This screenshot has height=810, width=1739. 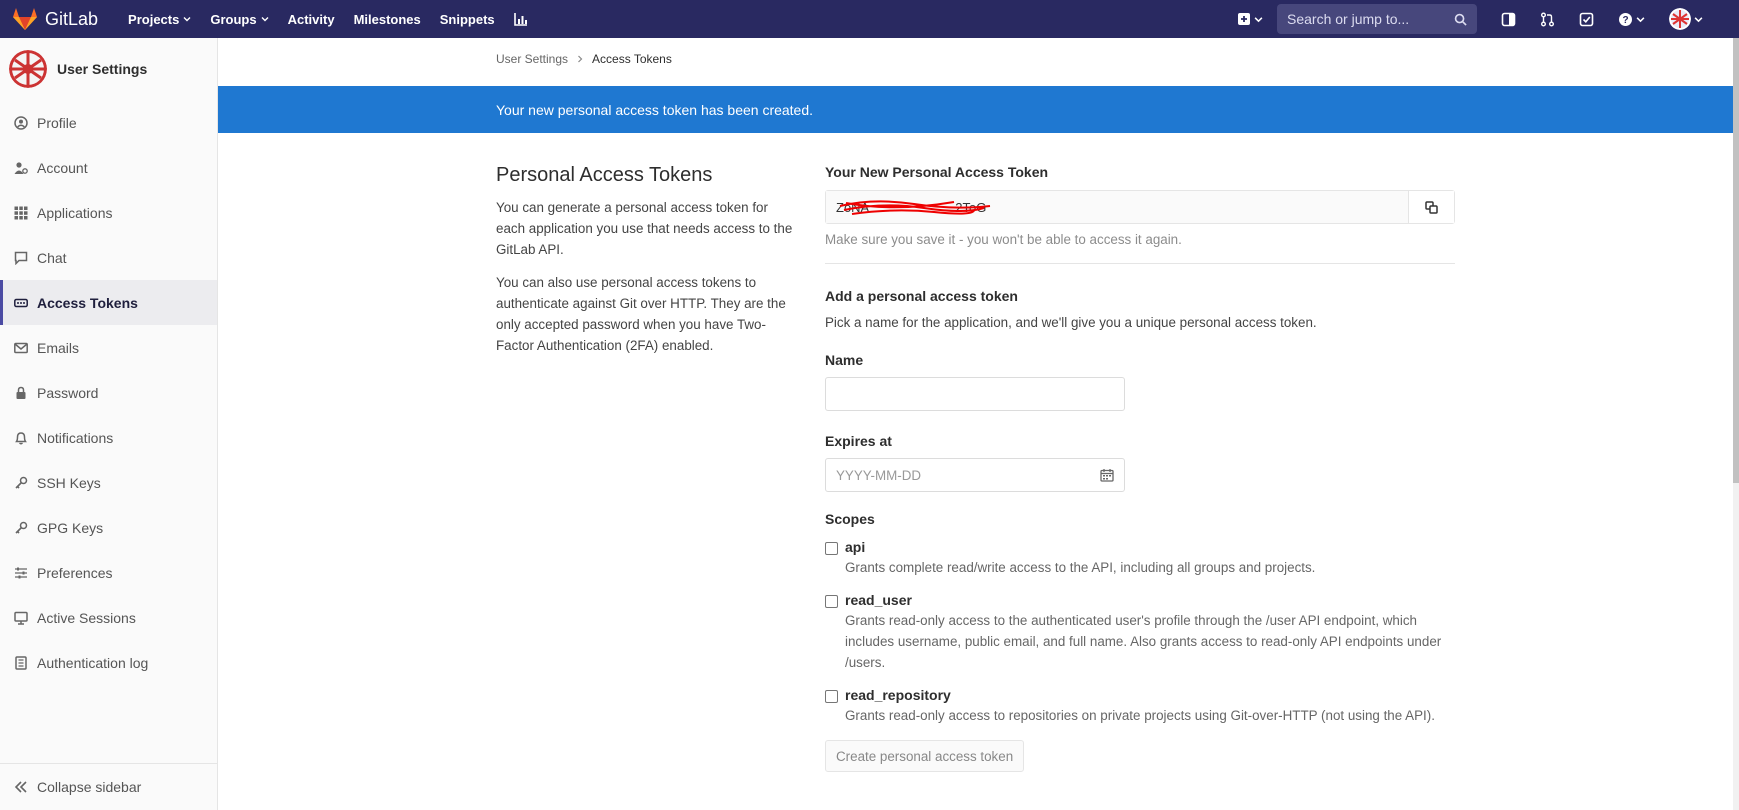 I want to click on sidebar-item-active-sessions: Active Sessions, so click(x=108, y=617).